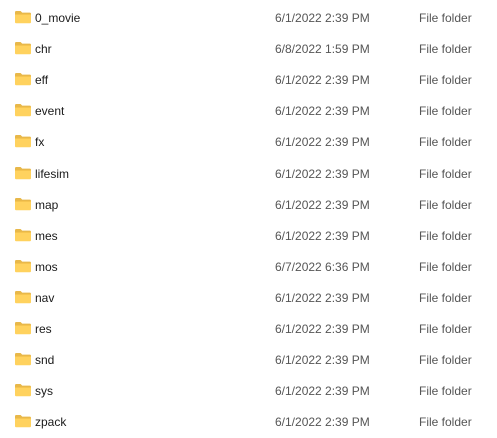 The image size is (497, 438). I want to click on date-modified: 6/7/2022 6:36 PM, so click(322, 266).